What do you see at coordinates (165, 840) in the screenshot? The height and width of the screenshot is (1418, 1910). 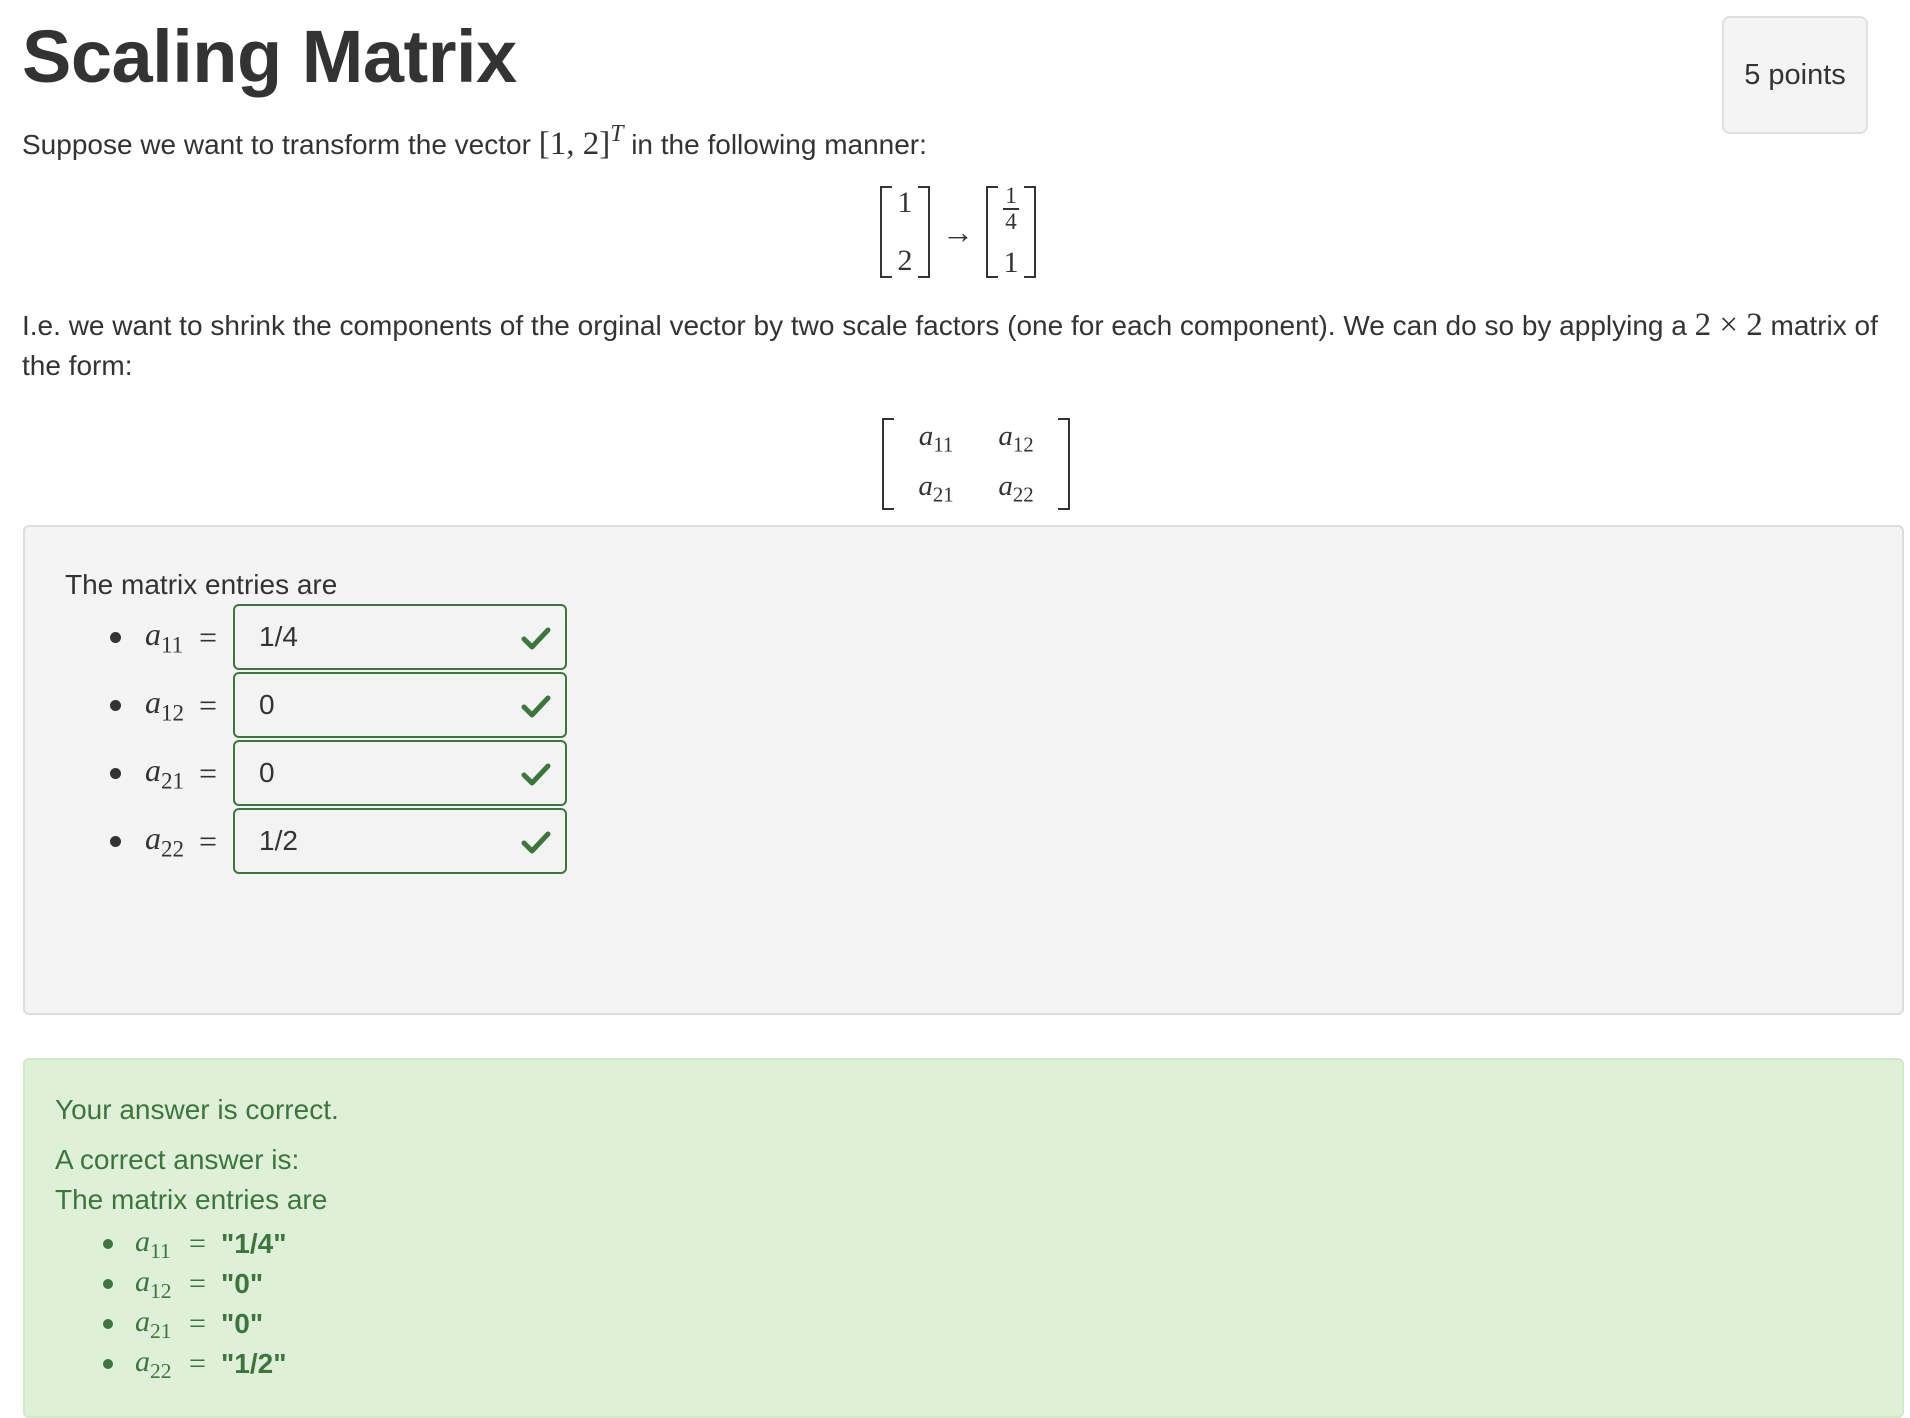 I see `entry-label-a22: a22` at bounding box center [165, 840].